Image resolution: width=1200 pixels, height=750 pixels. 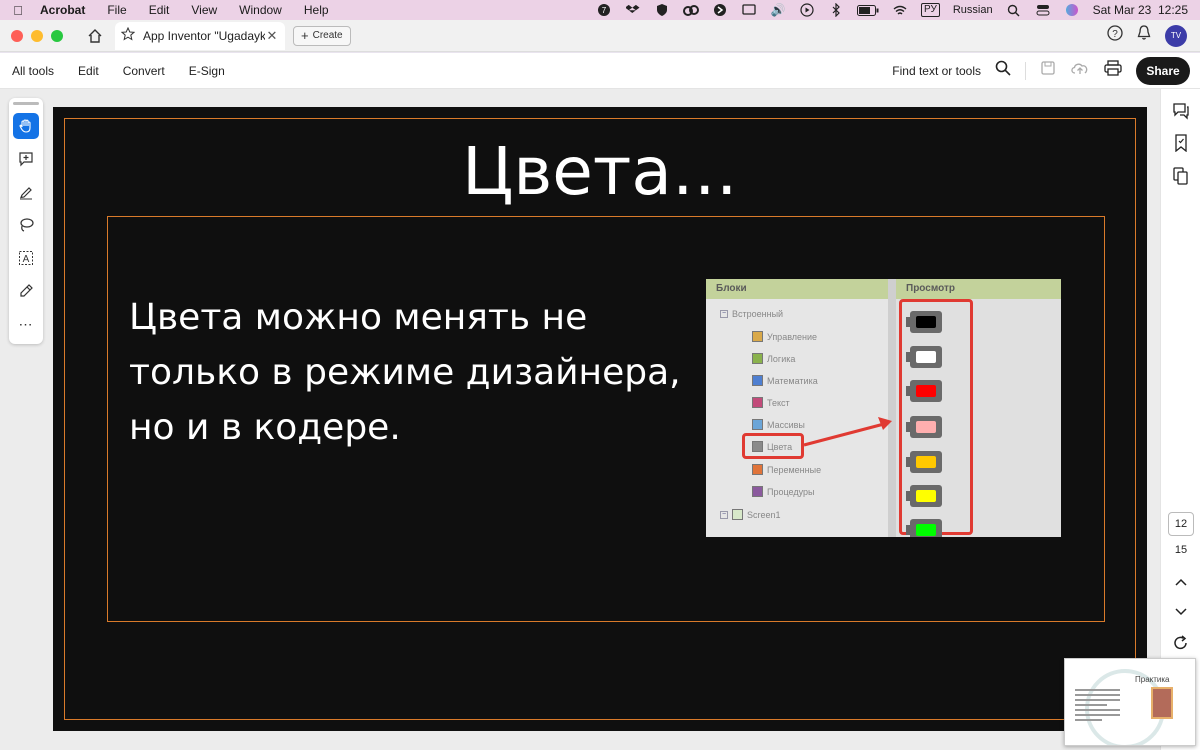 What do you see at coordinates (26, 159) in the screenshot?
I see `add-comment-icon` at bounding box center [26, 159].